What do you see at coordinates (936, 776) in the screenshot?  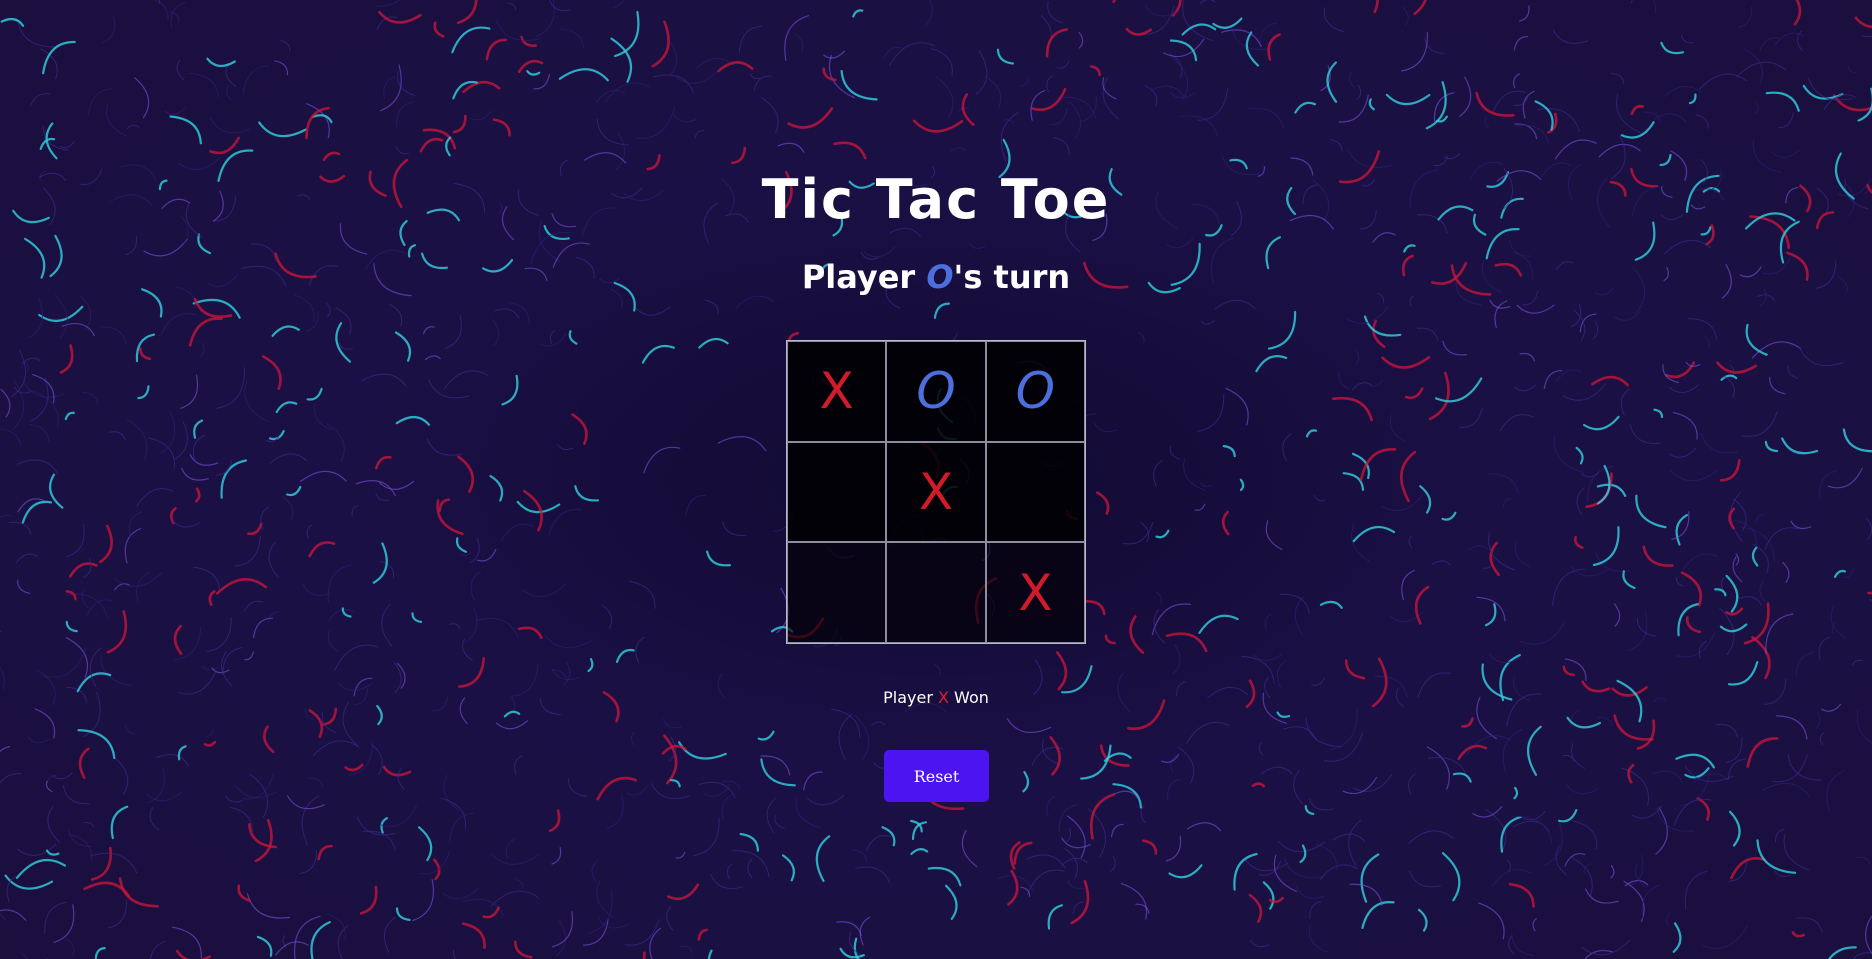 I see `reset-button: Reset` at bounding box center [936, 776].